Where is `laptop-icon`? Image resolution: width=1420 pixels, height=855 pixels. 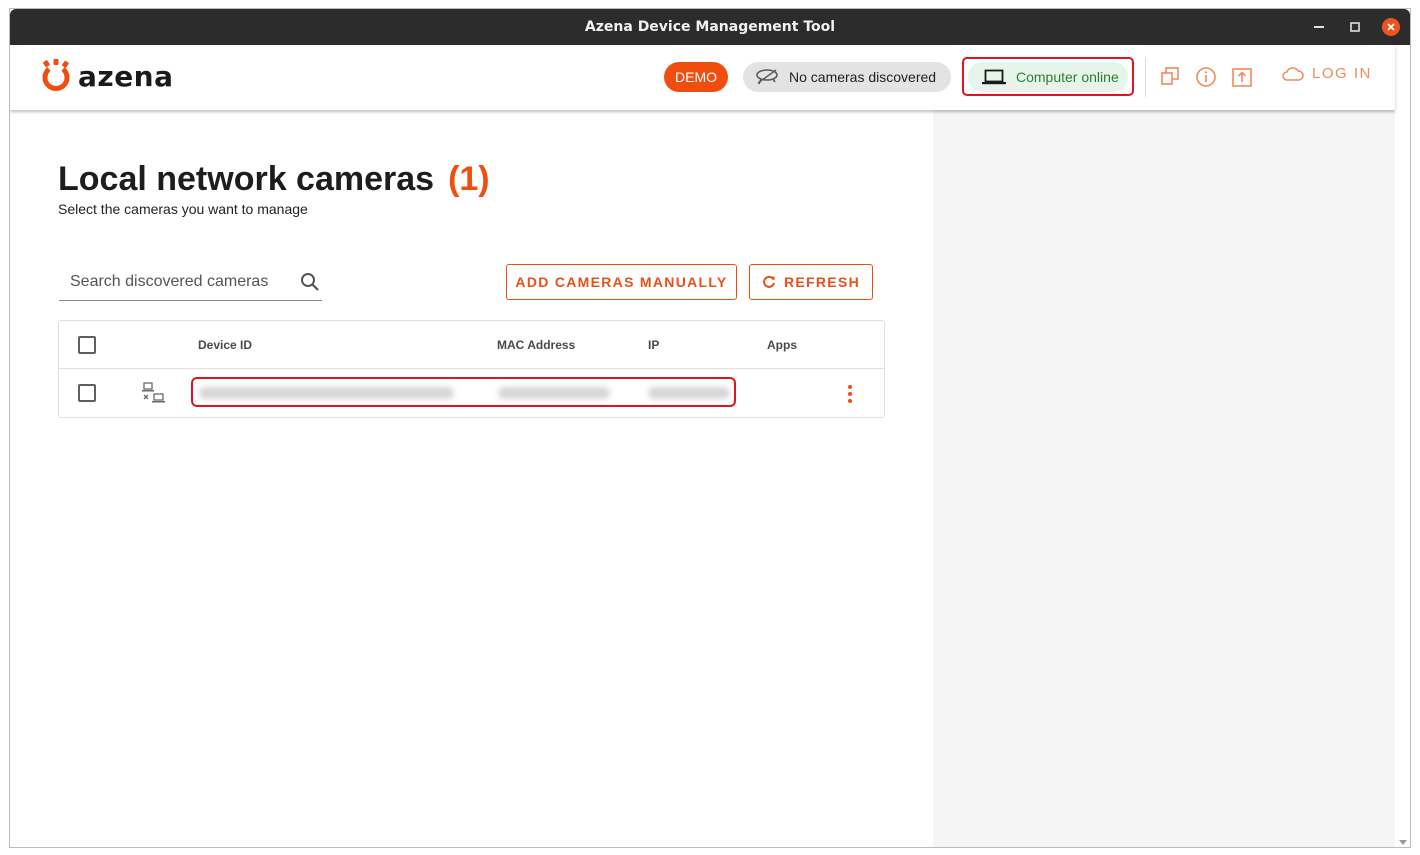
laptop-icon is located at coordinates (994, 76).